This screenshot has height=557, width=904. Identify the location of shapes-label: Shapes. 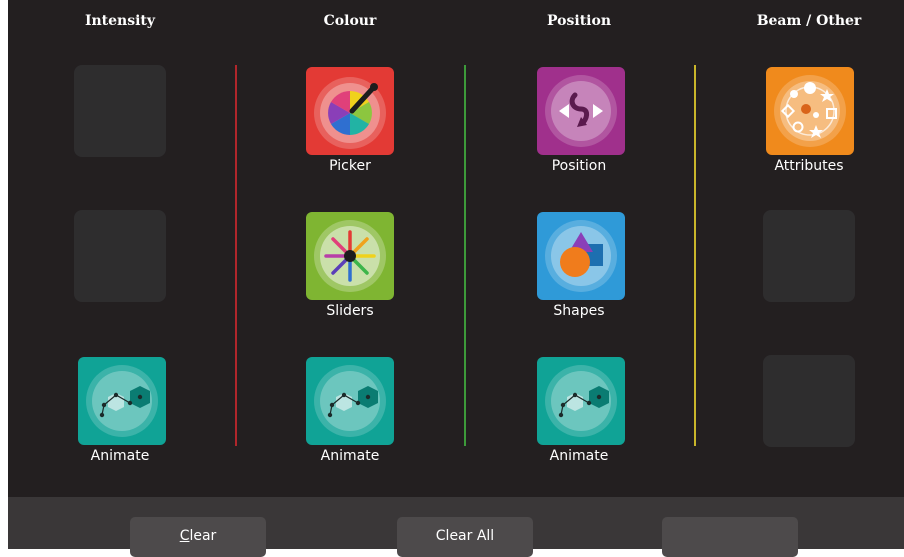
(579, 311).